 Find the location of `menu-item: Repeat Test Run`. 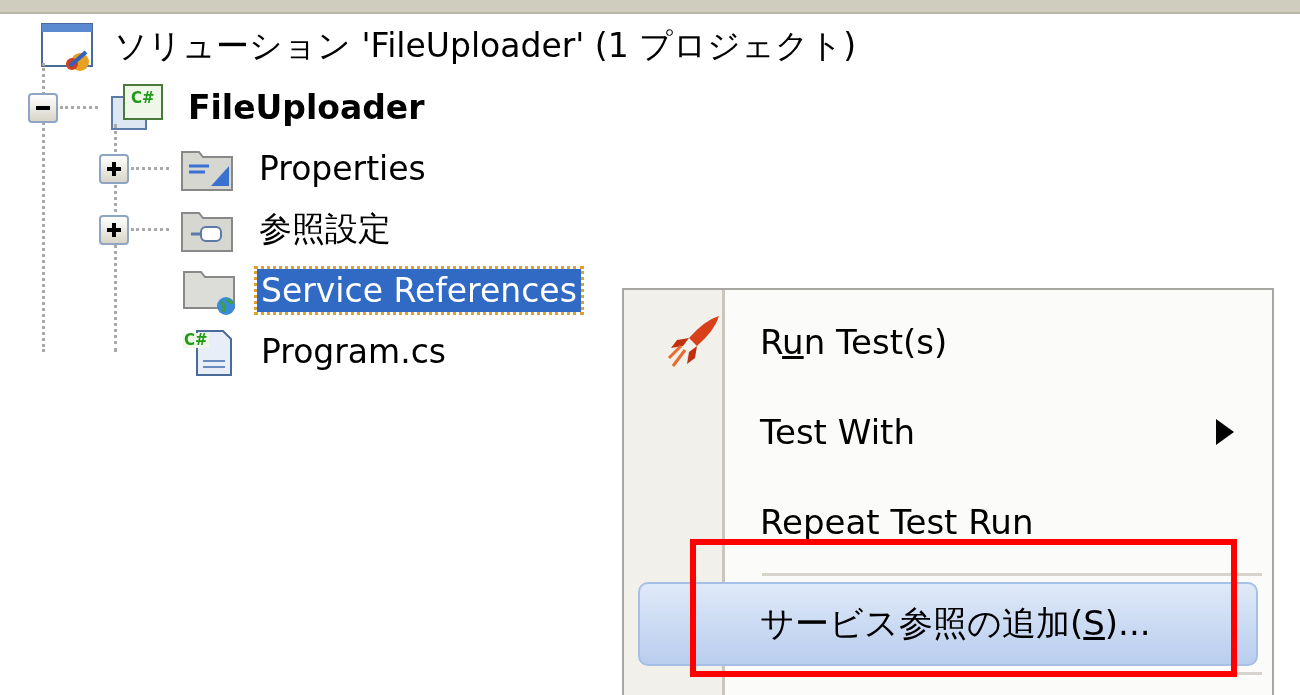

menu-item: Repeat Test Run is located at coordinates (948, 522).